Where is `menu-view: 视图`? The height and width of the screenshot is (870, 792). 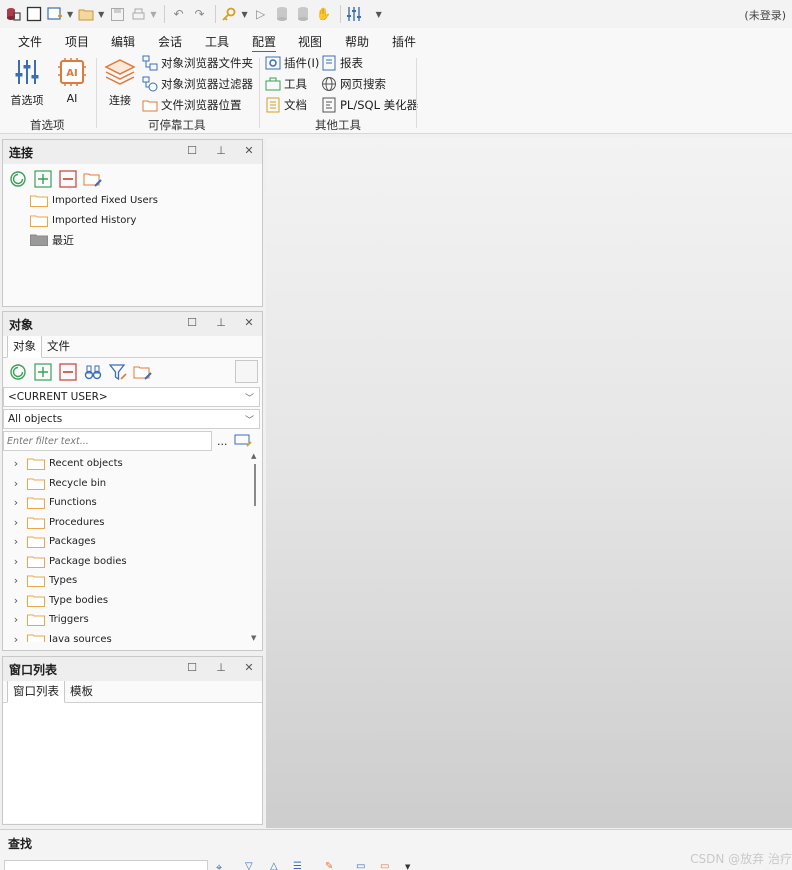
menu-view: 视图 is located at coordinates (310, 41).